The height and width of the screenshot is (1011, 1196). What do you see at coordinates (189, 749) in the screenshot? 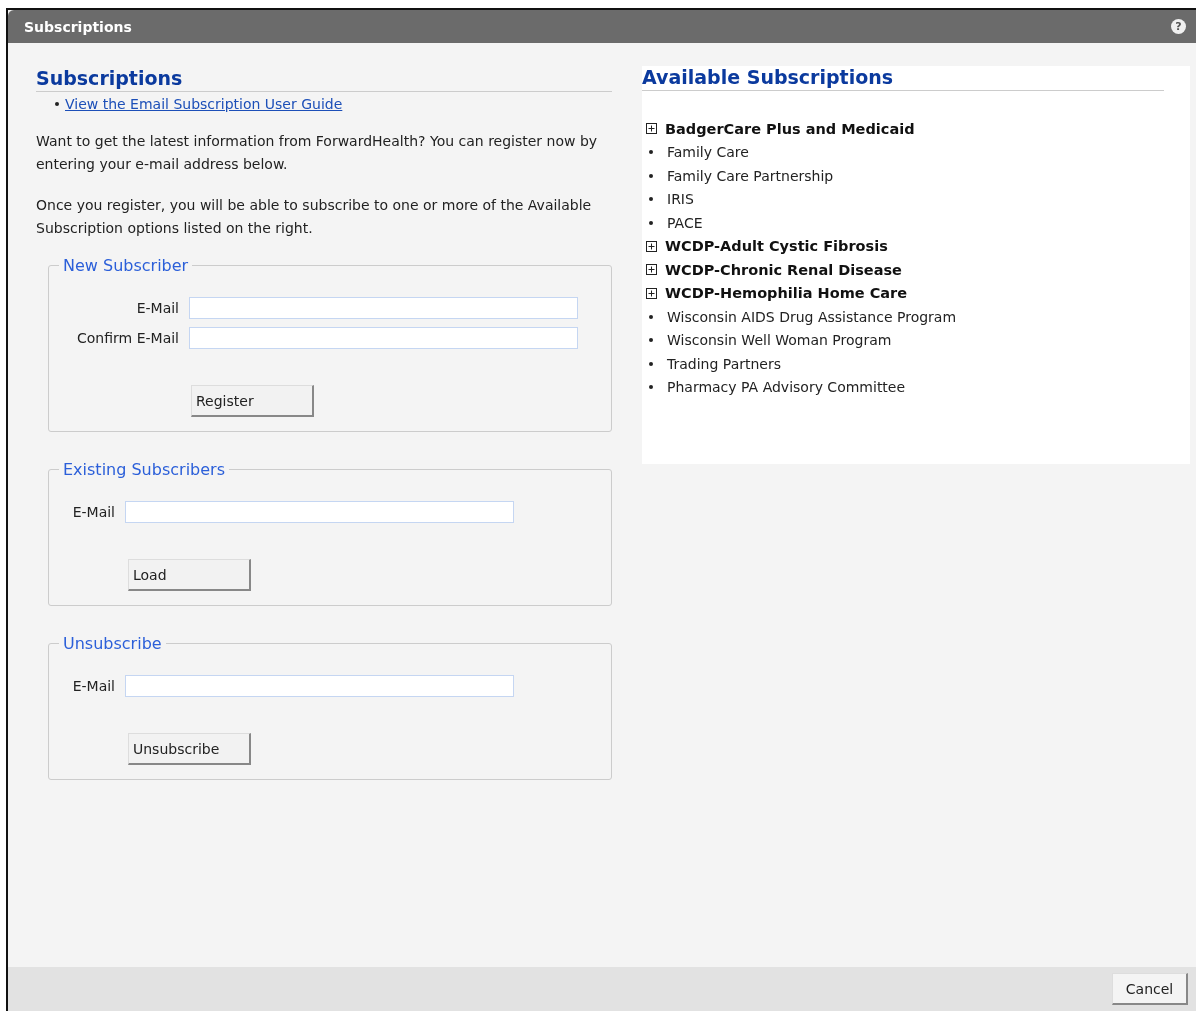
I see `action-button: Unsubscribe` at bounding box center [189, 749].